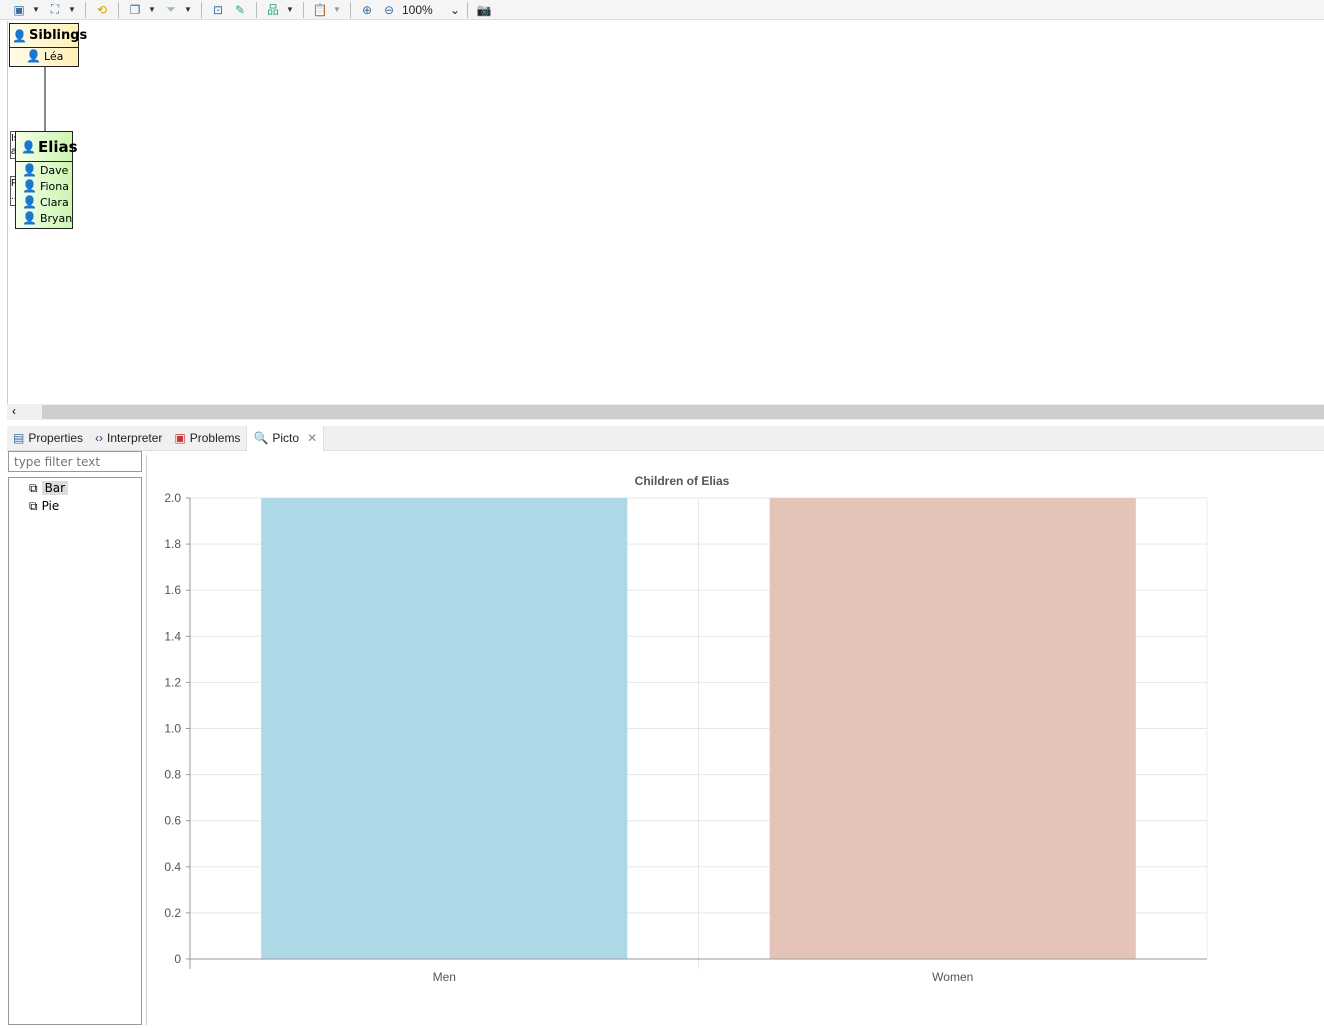  Describe the element at coordinates (662, 10) in the screenshot. I see `toolbar: ▣ ▼ ⛶ ▼ ⟲ ❐ ▼ ⏷ ▼ ⊡ ✎ 品 ▼ 📋 ▼ ⊕ ⊖ 100% ⌄ 📷` at that location.